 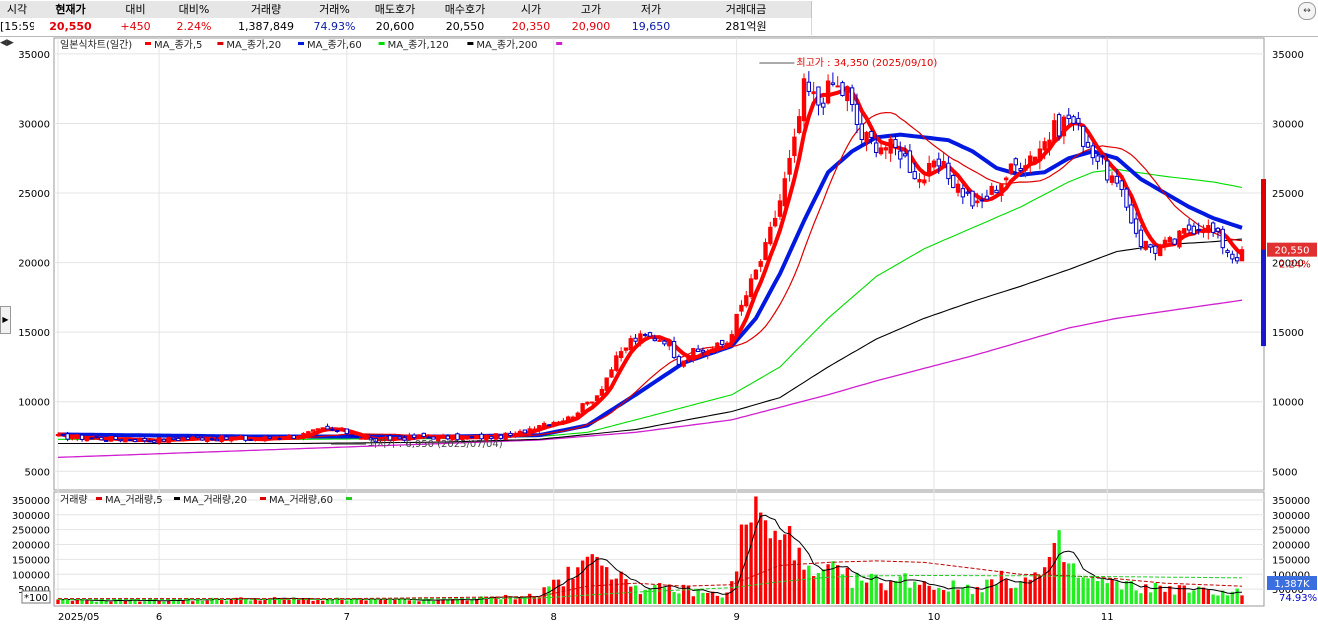 I want to click on volume-legend-item: MA_거래량,5, so click(x=134, y=500).